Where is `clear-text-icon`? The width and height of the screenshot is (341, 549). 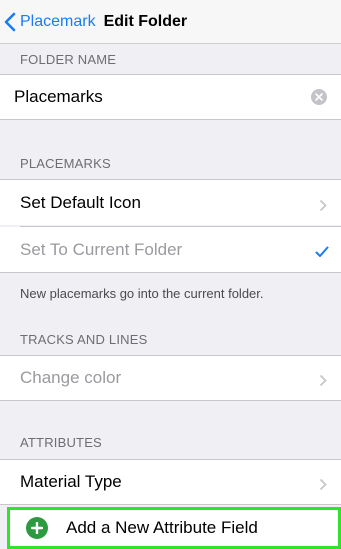 clear-text-icon is located at coordinates (319, 97).